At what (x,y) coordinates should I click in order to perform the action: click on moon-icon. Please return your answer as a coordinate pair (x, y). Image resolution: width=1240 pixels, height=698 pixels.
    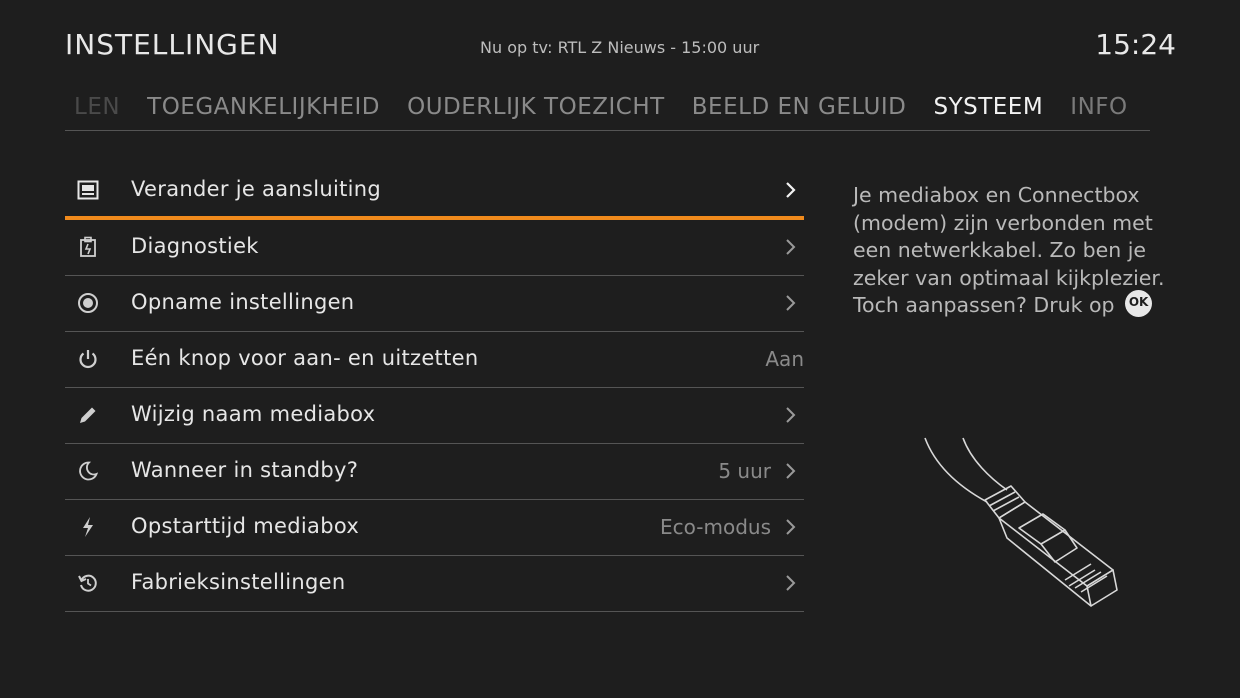
    Looking at the image, I should click on (88, 471).